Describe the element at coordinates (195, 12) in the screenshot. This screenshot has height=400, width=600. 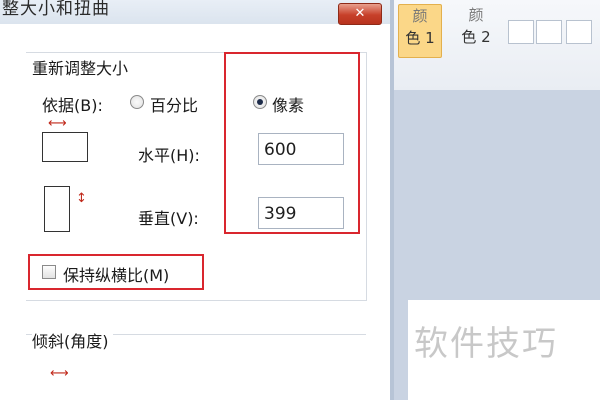
I see `dialog-titlebar: 整大小和扭曲 ✕` at that location.